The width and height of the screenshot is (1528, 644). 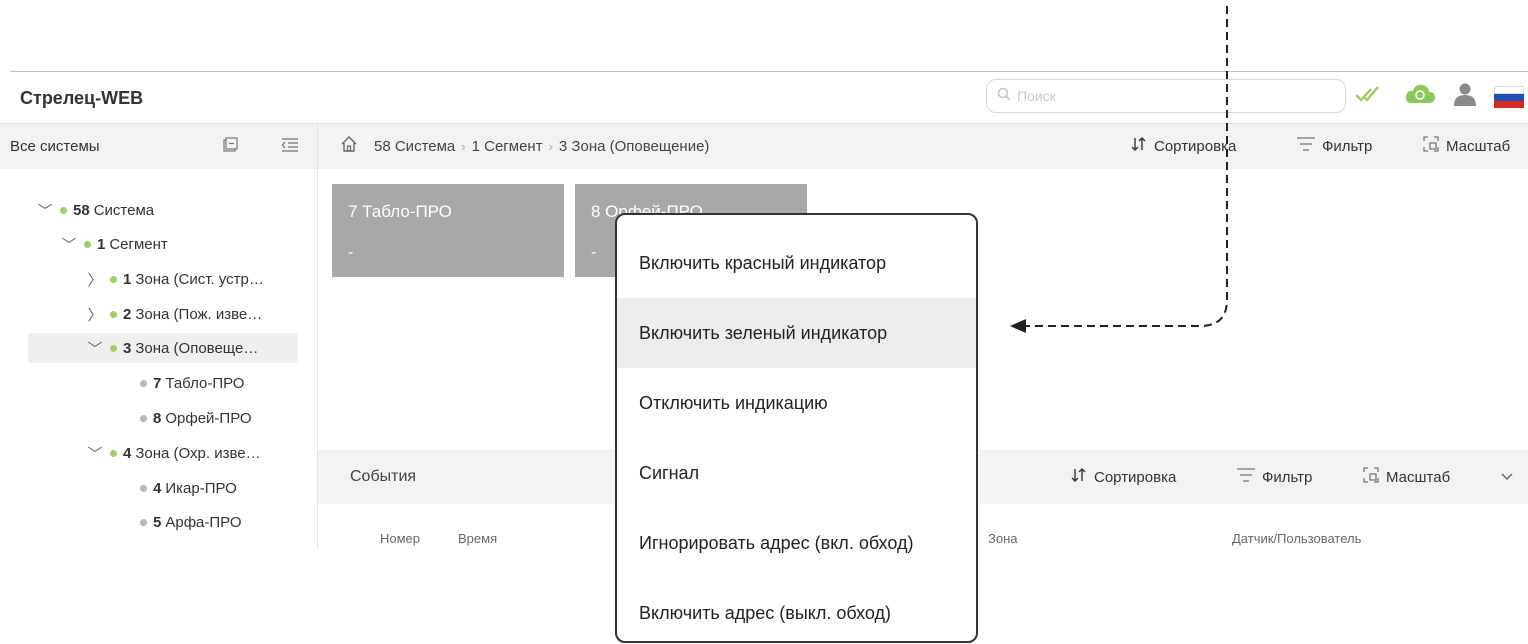 I want to click on tree-node-label: Система, so click(x=124, y=210).